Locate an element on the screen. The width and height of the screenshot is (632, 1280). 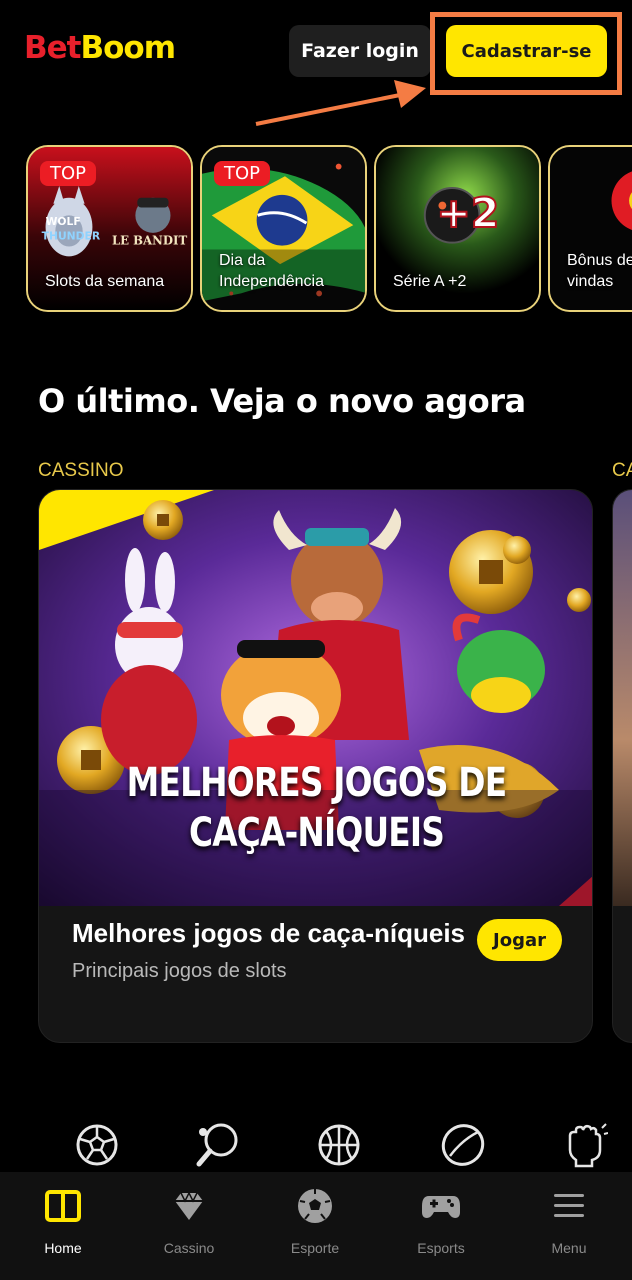
banner-line-2: CAÇA-NÍQUEIS is located at coordinates (316, 833).